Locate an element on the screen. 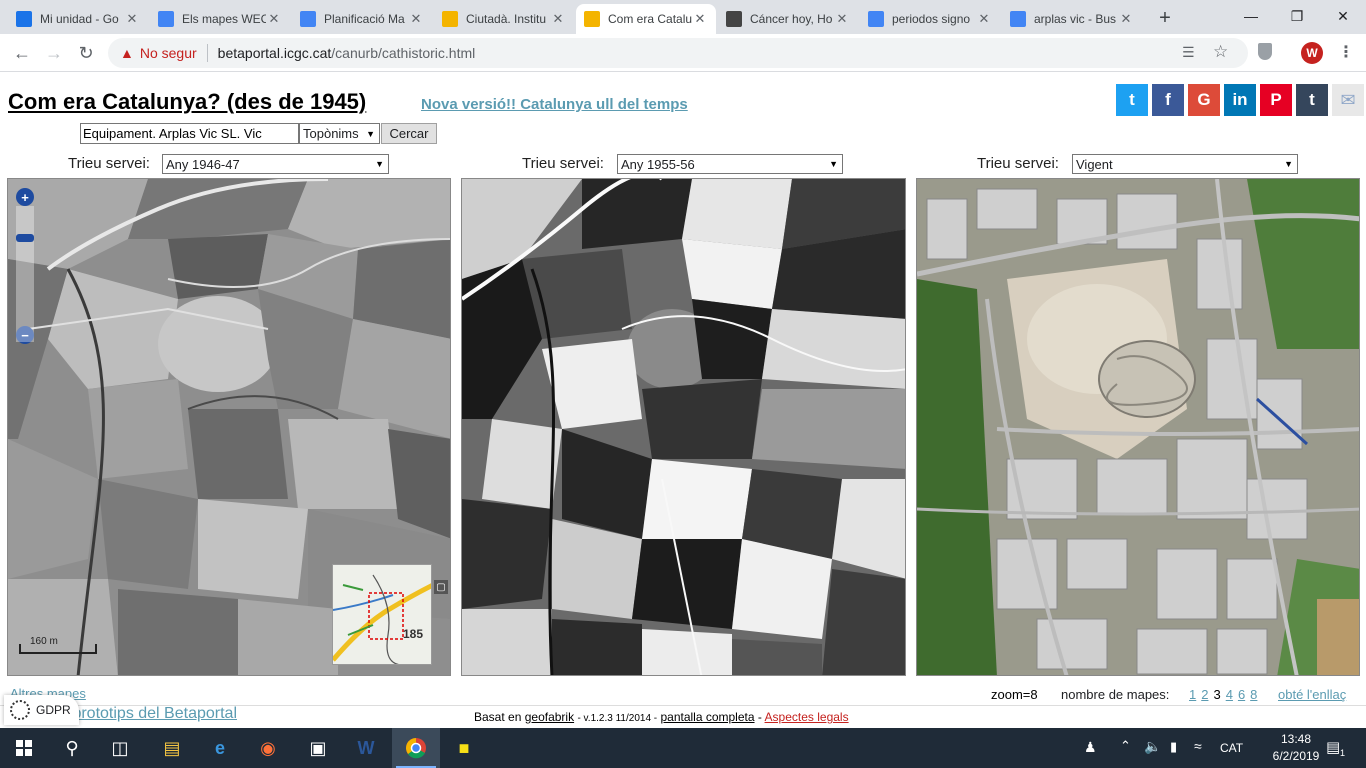  gdpr-button: GDPR is located at coordinates (41, 710).